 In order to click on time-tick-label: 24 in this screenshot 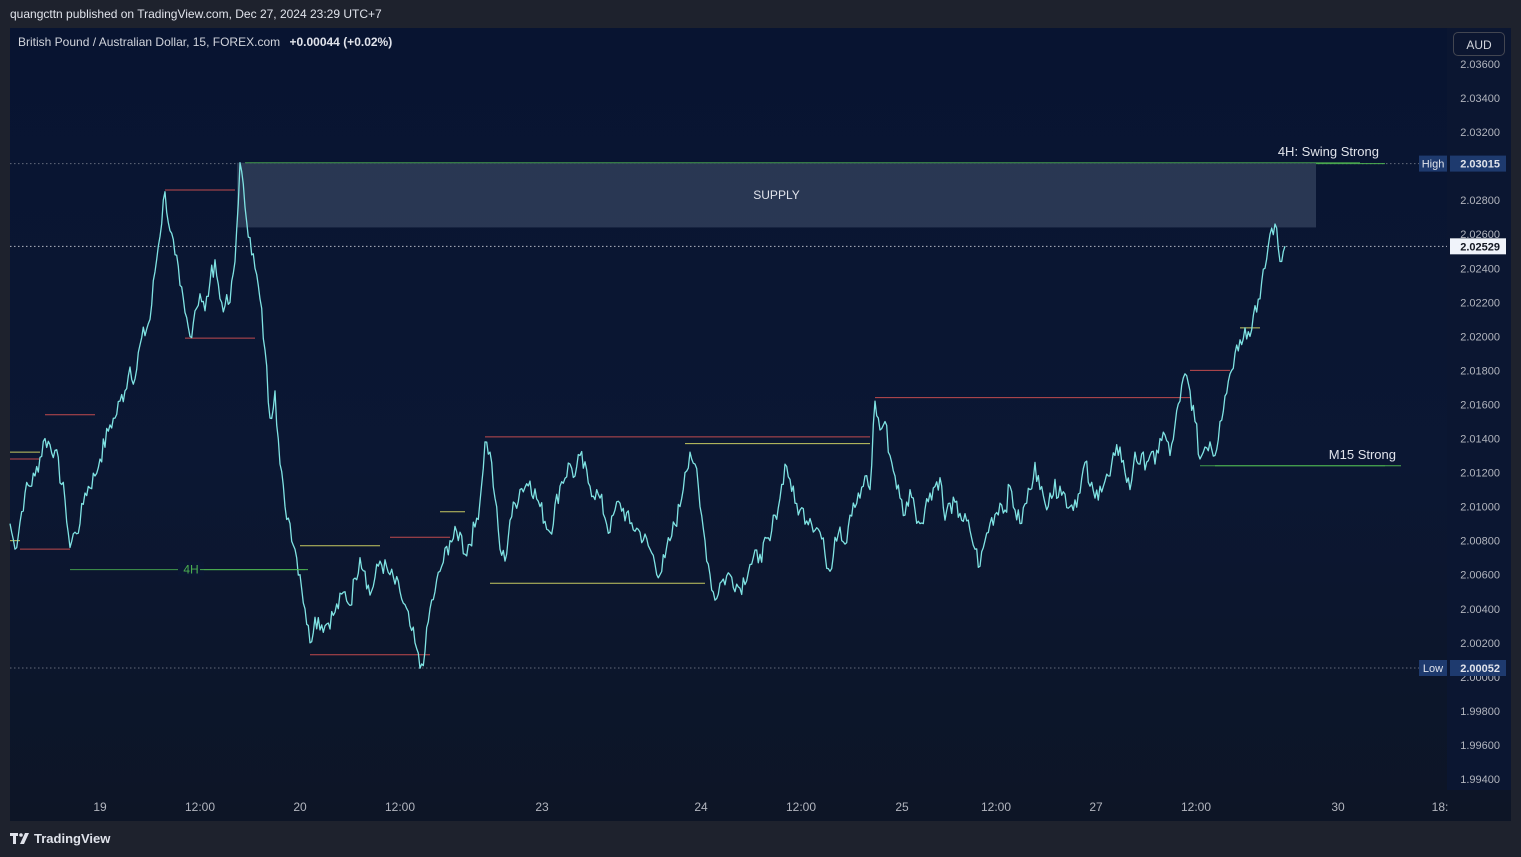, I will do `click(701, 807)`.